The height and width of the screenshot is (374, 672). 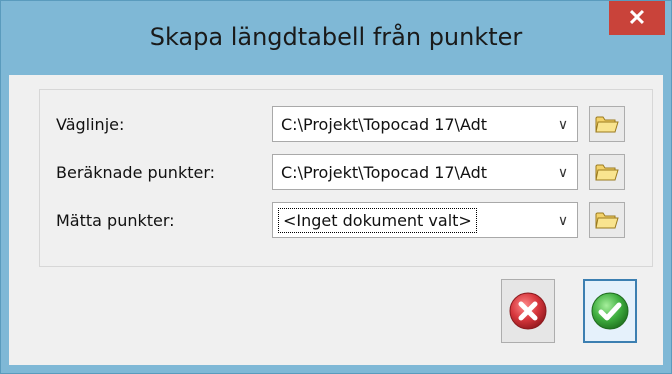 What do you see at coordinates (384, 124) in the screenshot?
I see `vaglinje-value: C:\Projekt\Topocad 17\Adt` at bounding box center [384, 124].